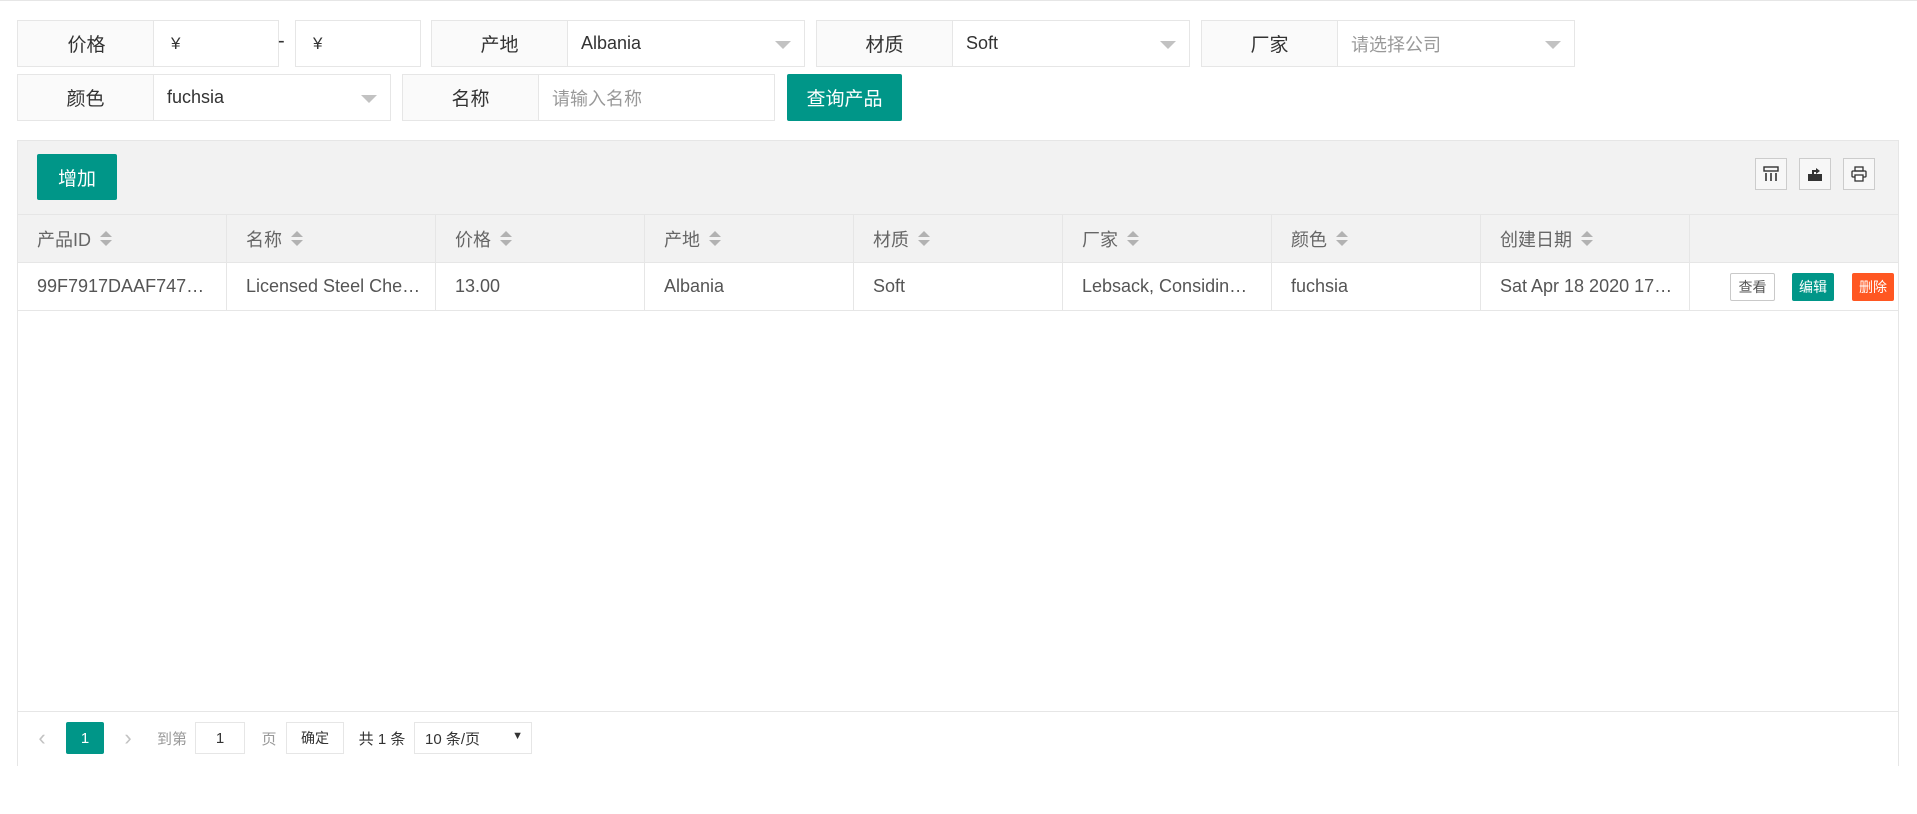 The width and height of the screenshot is (1917, 814). What do you see at coordinates (889, 286) in the screenshot?
I see `cell-material-text: Soft` at bounding box center [889, 286].